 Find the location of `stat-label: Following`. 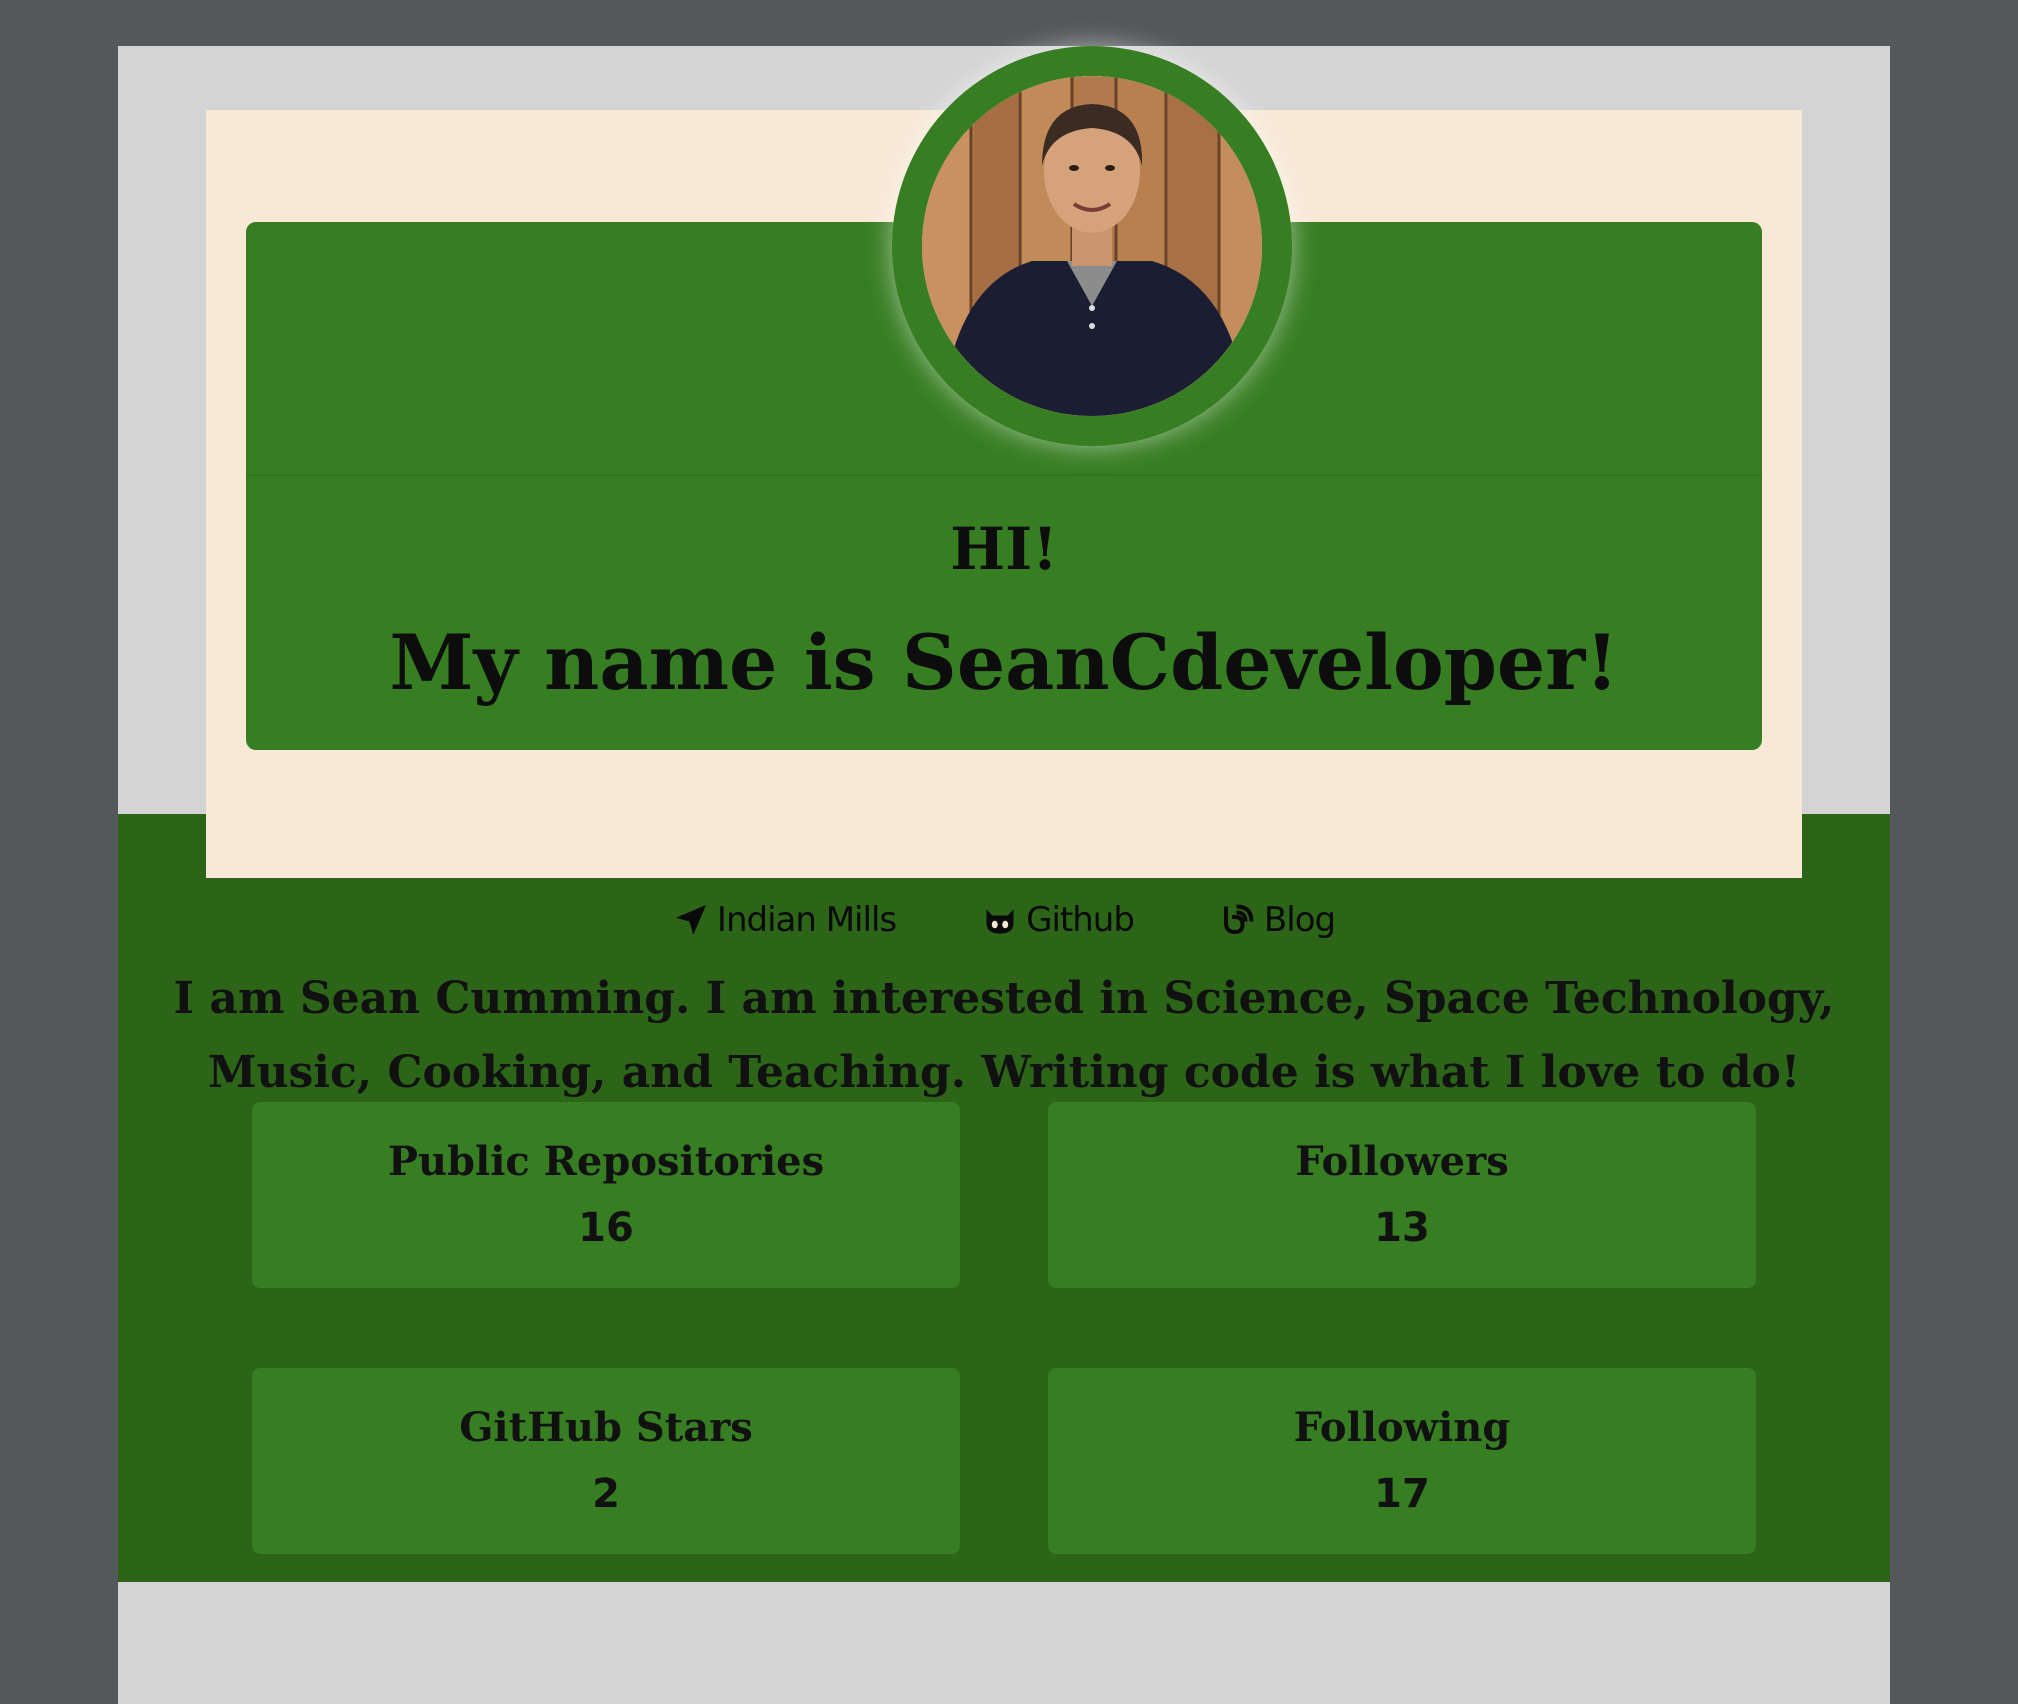

stat-label: Following is located at coordinates (1402, 1427).